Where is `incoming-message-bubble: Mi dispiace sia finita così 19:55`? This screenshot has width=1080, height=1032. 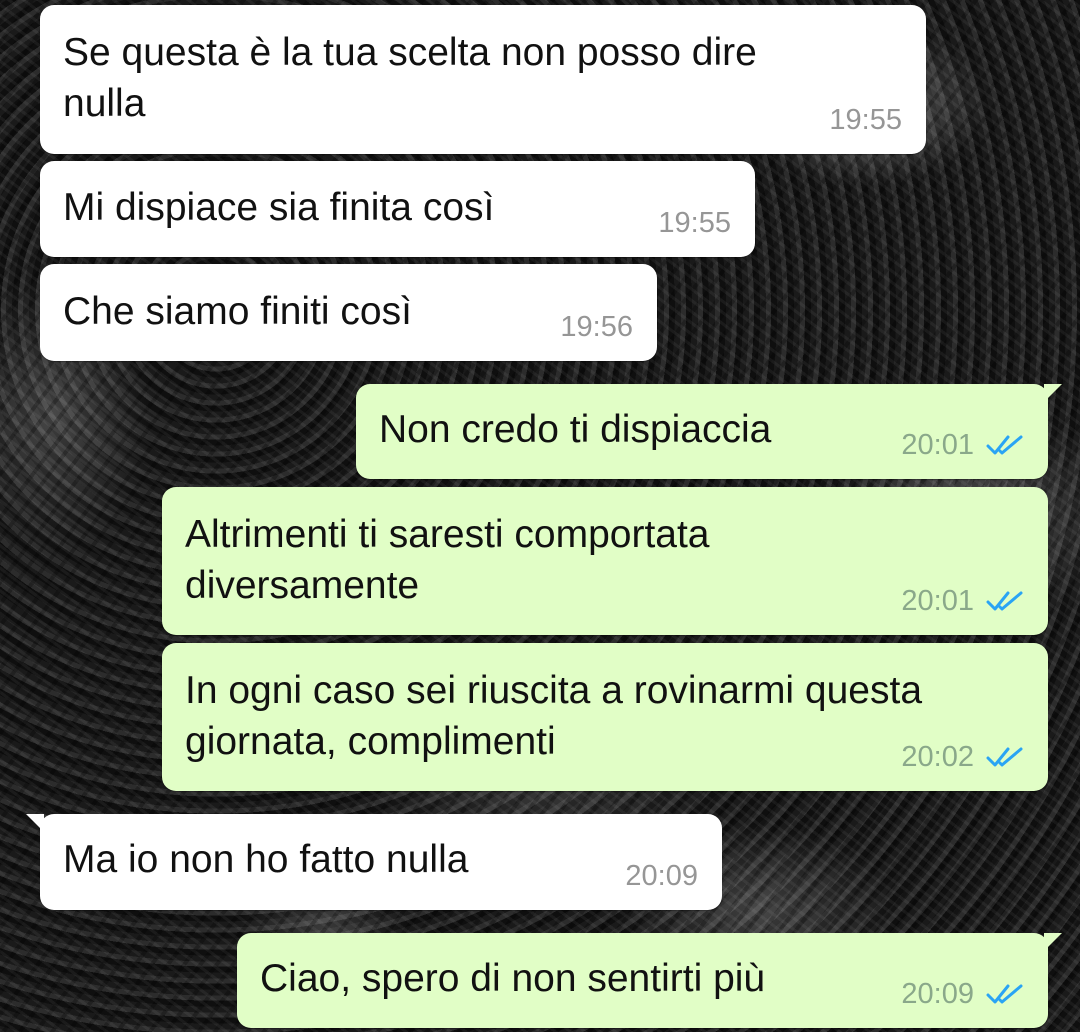
incoming-message-bubble: Mi dispiace sia finita così 19:55 is located at coordinates (397, 209).